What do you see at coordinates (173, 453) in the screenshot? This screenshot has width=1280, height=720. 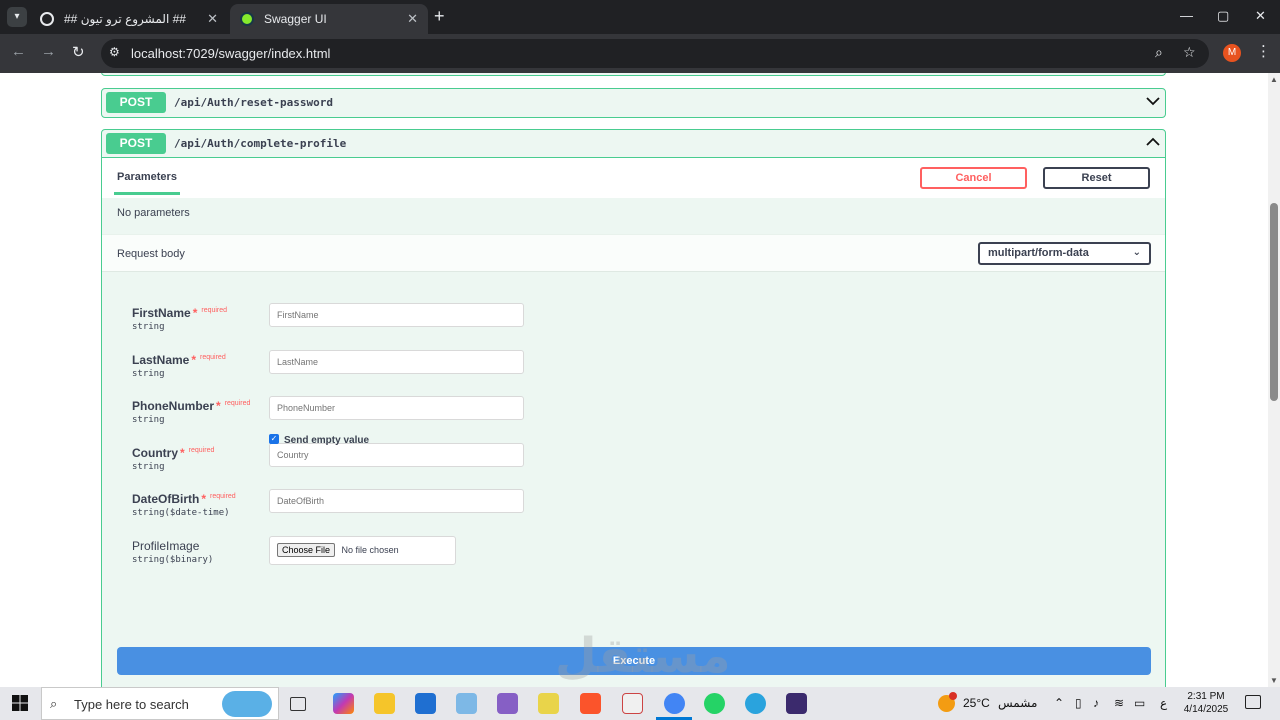 I see `field-label: Country * required` at bounding box center [173, 453].